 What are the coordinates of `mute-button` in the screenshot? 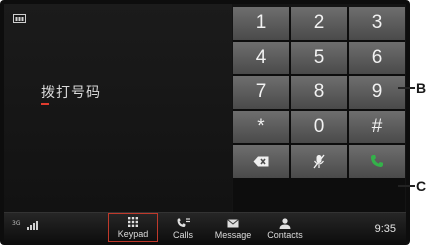 It's located at (319, 161).